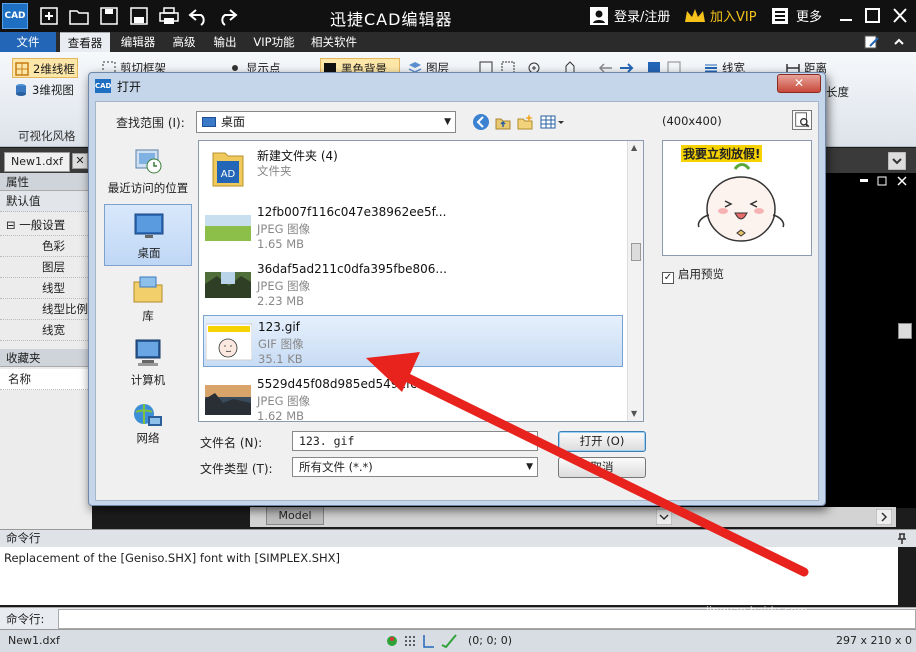 This screenshot has width=916, height=652. What do you see at coordinates (295, 516) in the screenshot?
I see `model-tab: Model` at bounding box center [295, 516].